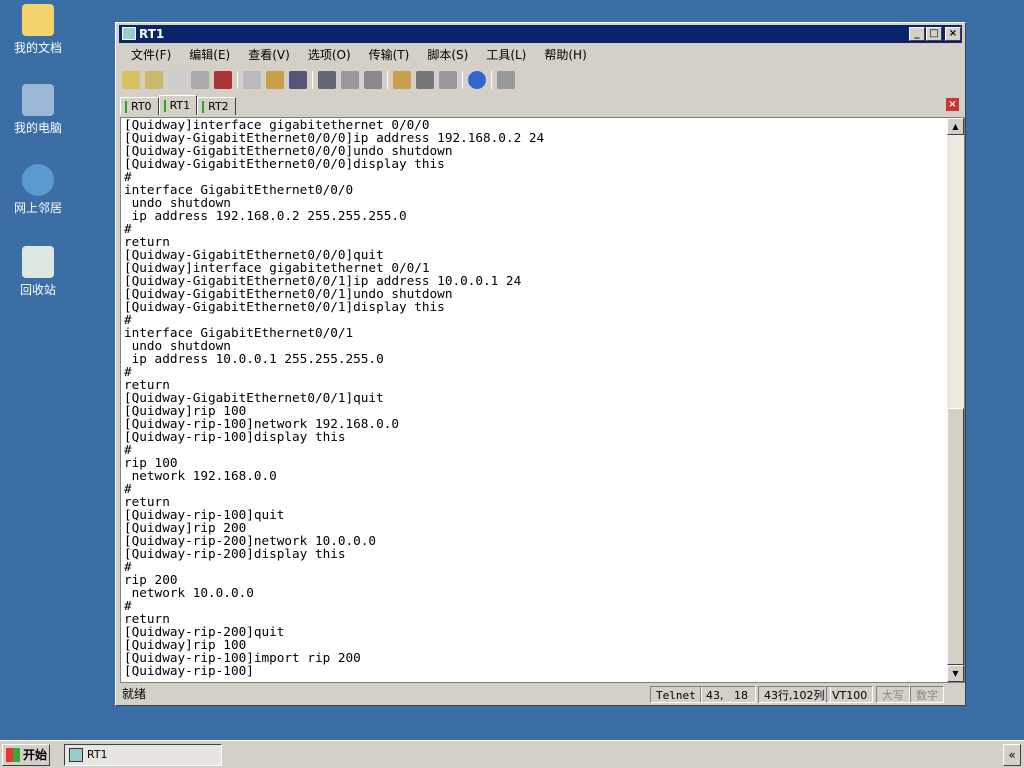 The image size is (1024, 768). I want to click on status-text: 就绪, so click(134, 694).